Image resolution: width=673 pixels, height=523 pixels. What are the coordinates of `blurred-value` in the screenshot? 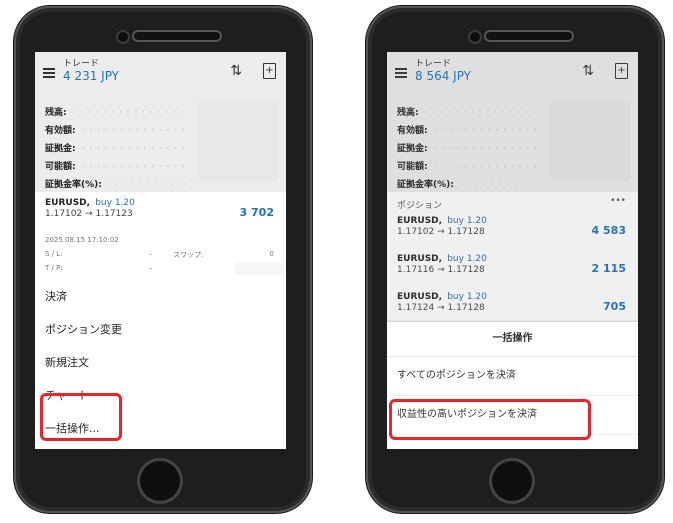 It's located at (260, 269).